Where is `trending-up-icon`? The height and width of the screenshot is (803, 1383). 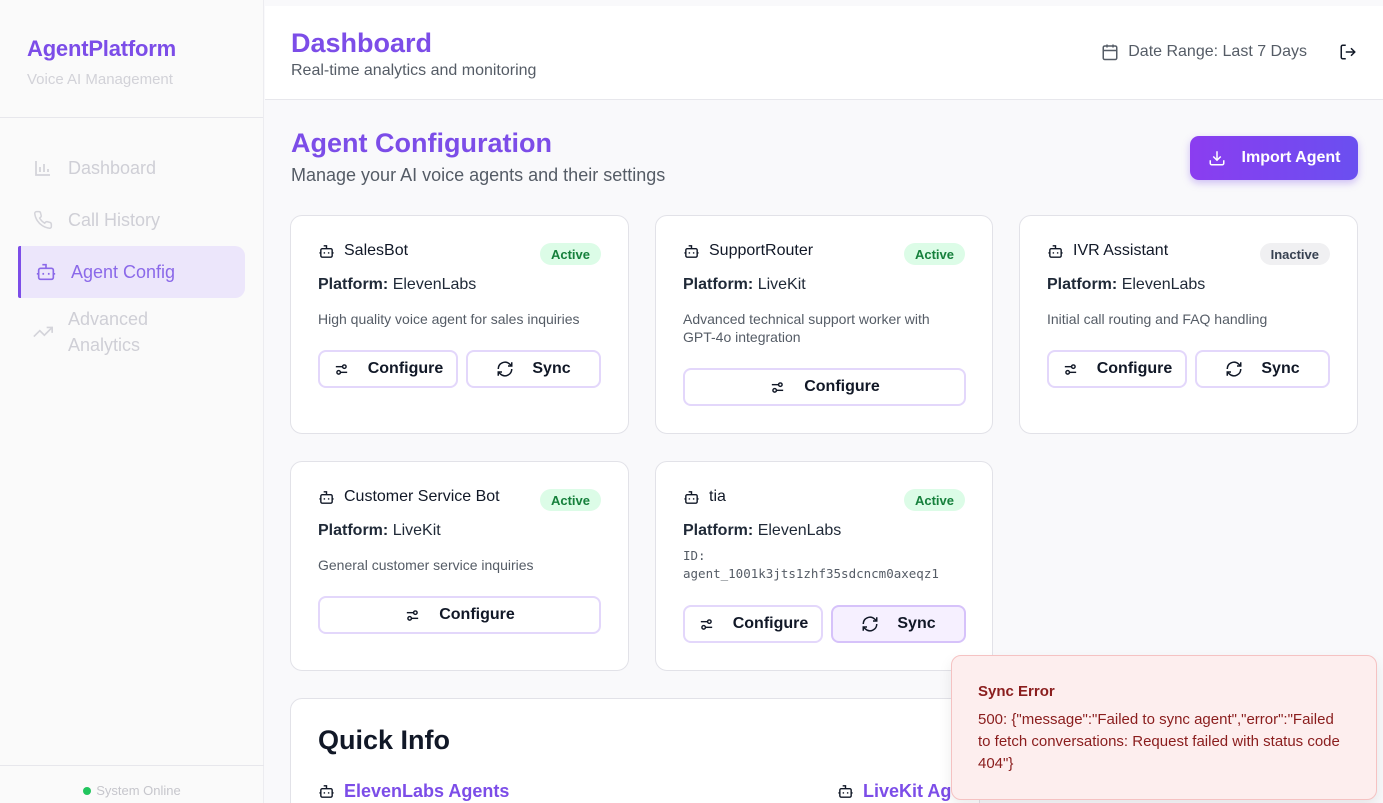
trending-up-icon is located at coordinates (43, 332).